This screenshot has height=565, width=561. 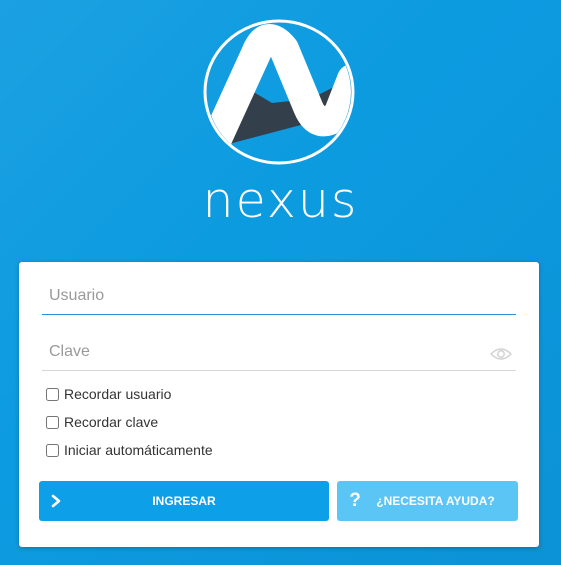 I want to click on username-input, so click(x=279, y=296).